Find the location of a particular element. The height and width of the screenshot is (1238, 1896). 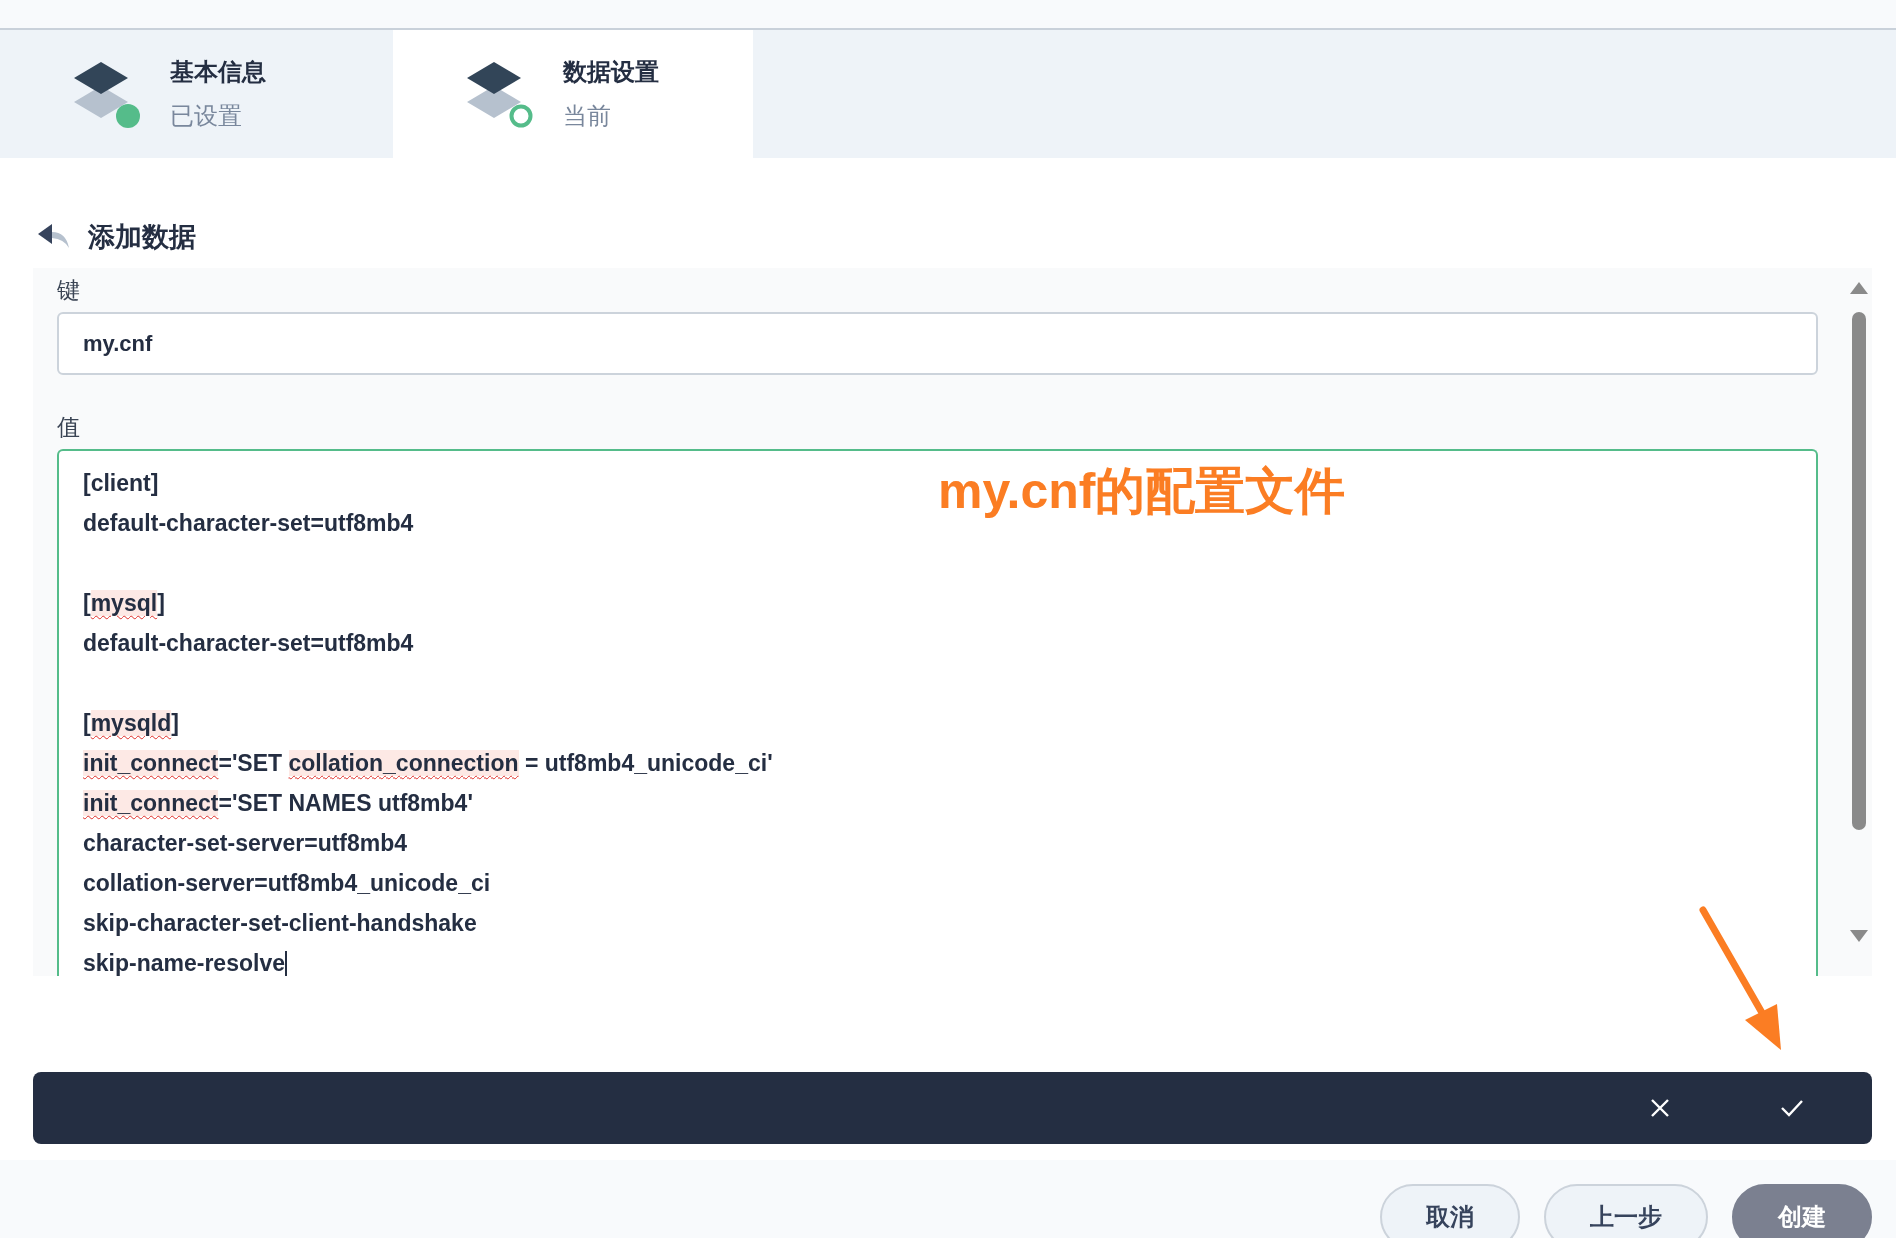

code-line: init_connect='SET collation_connection = utf8mb4_unicode_ci' is located at coordinates (428, 763).